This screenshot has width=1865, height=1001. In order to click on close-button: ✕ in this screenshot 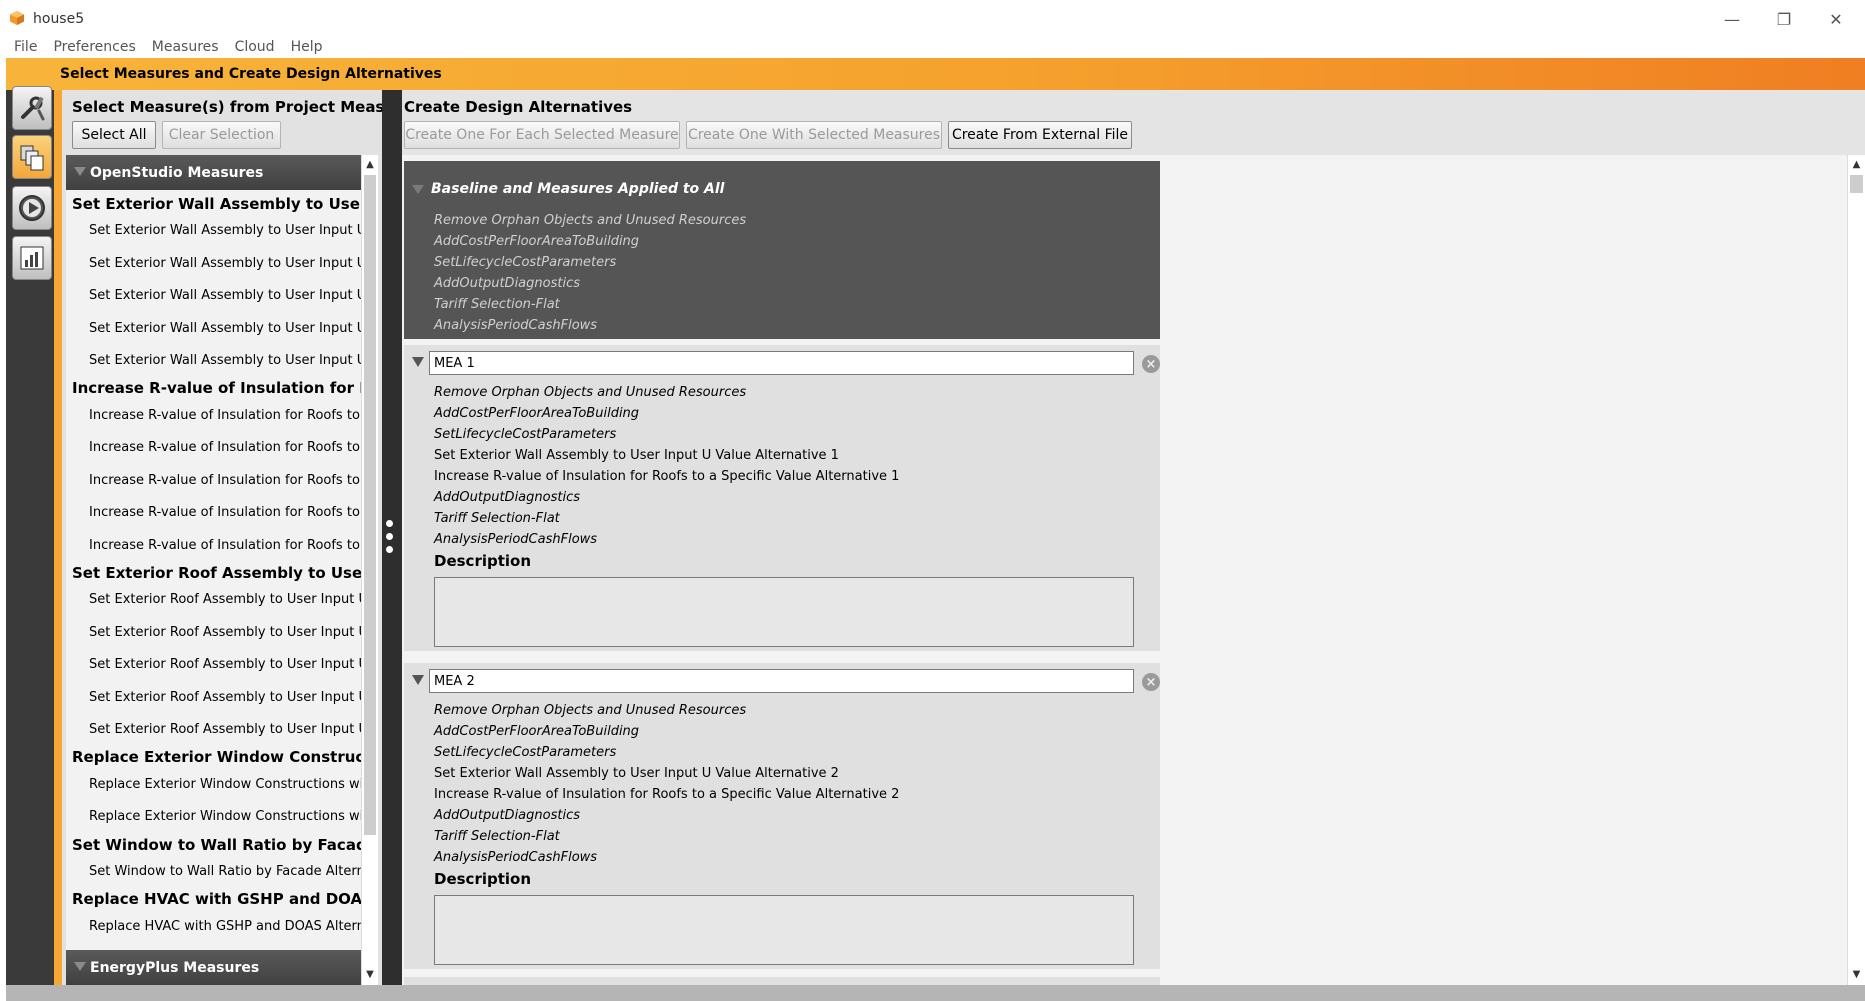, I will do `click(1836, 19)`.